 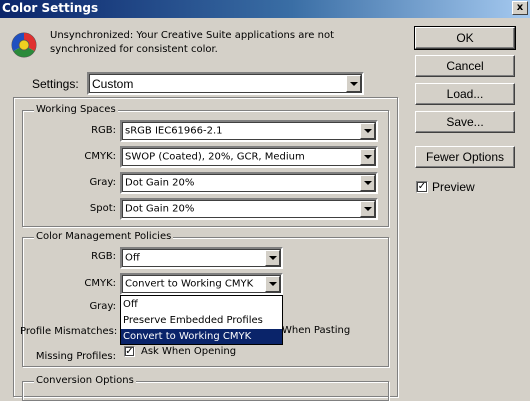 I want to click on policies-title: Color Management Policies, so click(x=104, y=236).